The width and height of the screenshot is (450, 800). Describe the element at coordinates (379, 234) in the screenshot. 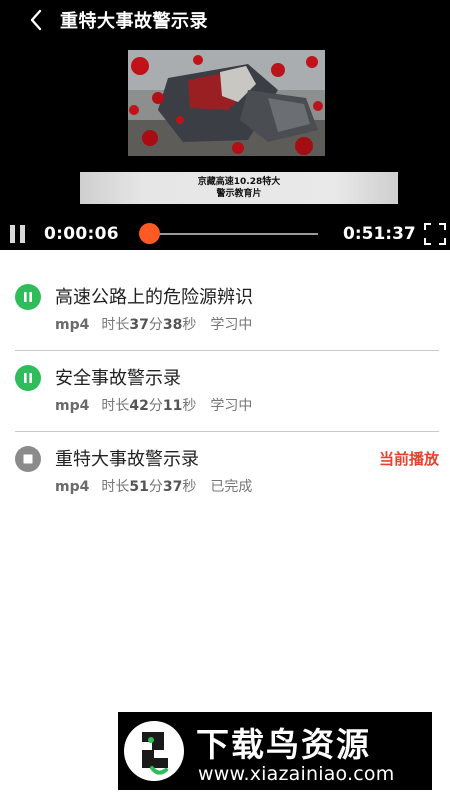

I see `total-time: 0:51:37` at that location.